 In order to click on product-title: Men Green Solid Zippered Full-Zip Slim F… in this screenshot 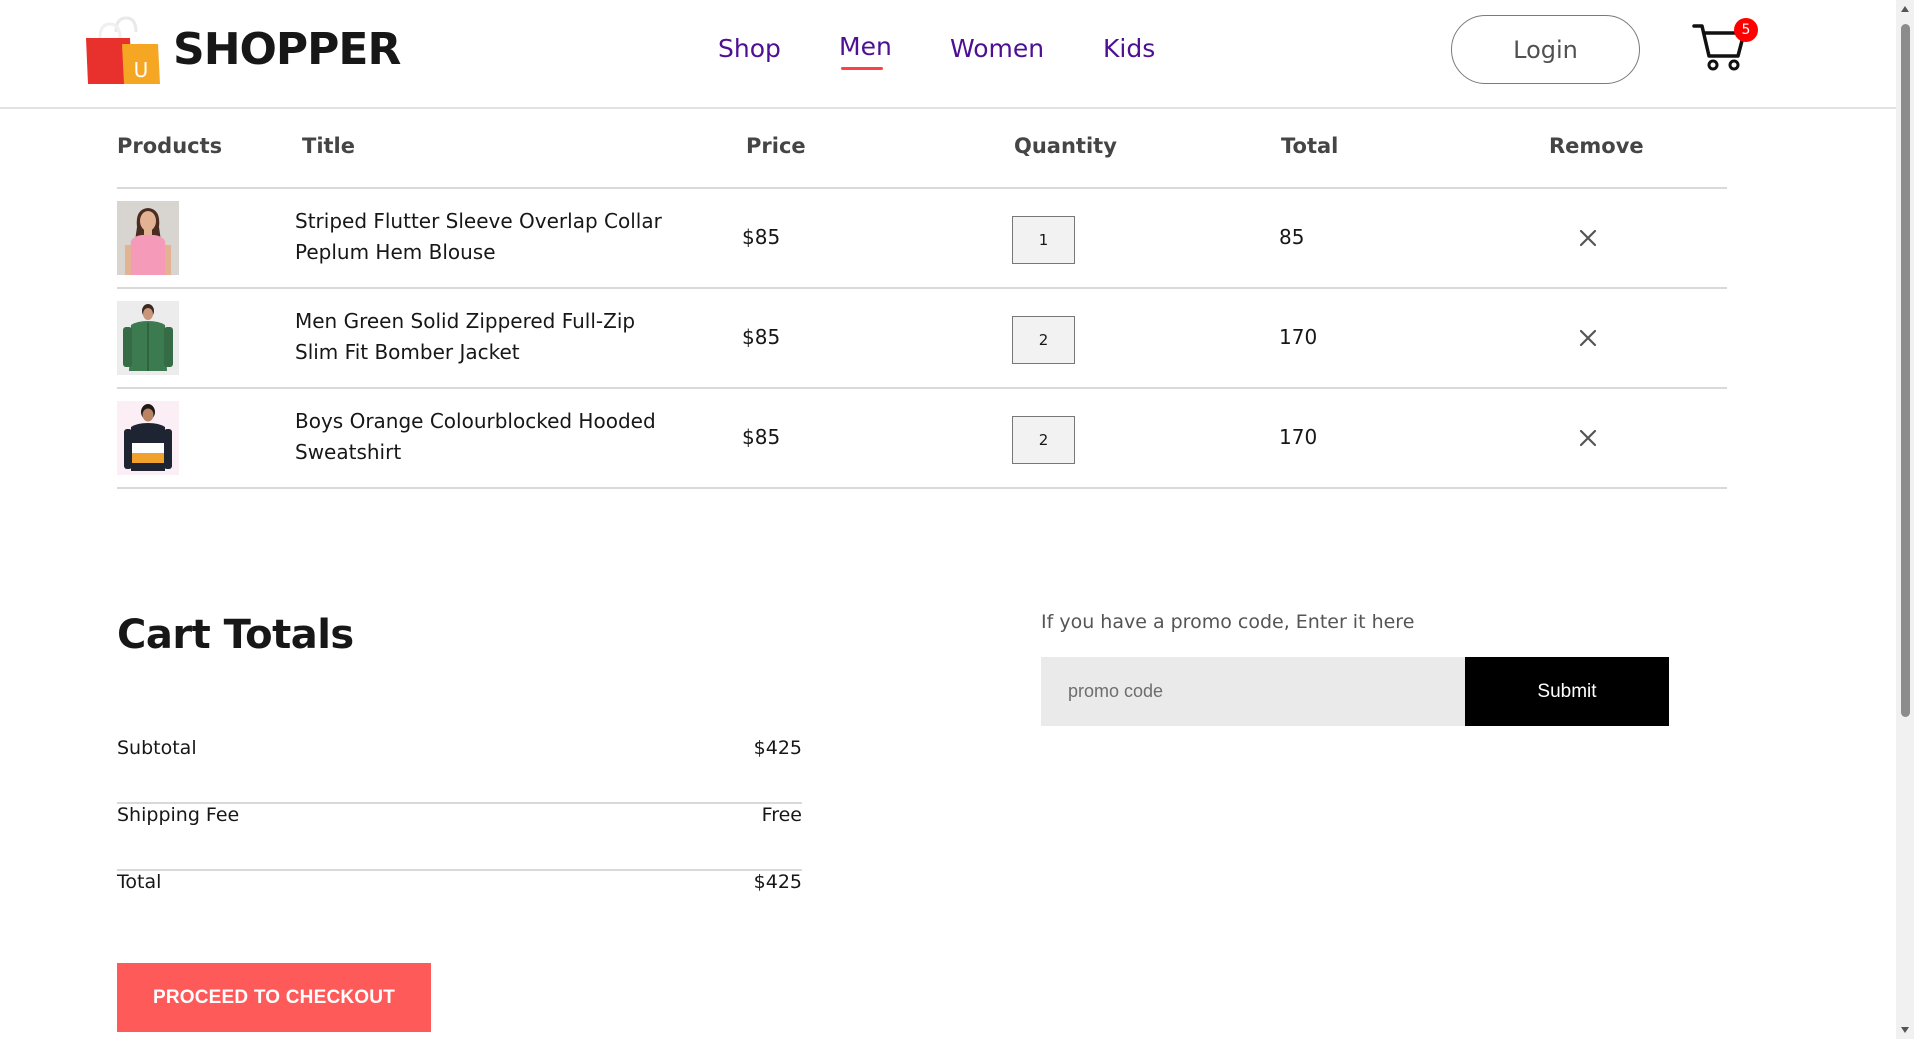, I will do `click(465, 336)`.